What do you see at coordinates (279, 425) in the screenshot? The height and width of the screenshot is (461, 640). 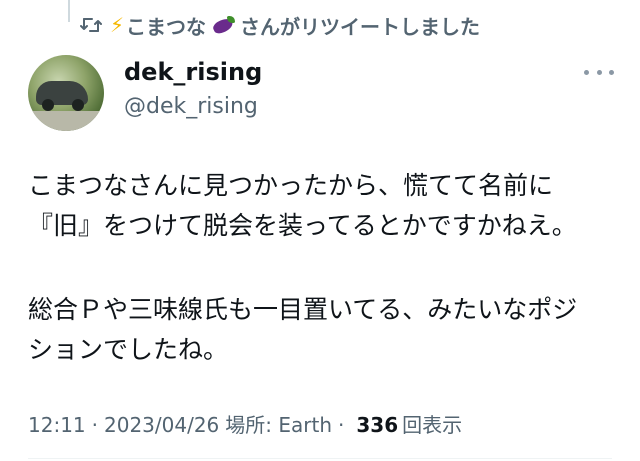 I see `tweet-location: 場所: Earth` at bounding box center [279, 425].